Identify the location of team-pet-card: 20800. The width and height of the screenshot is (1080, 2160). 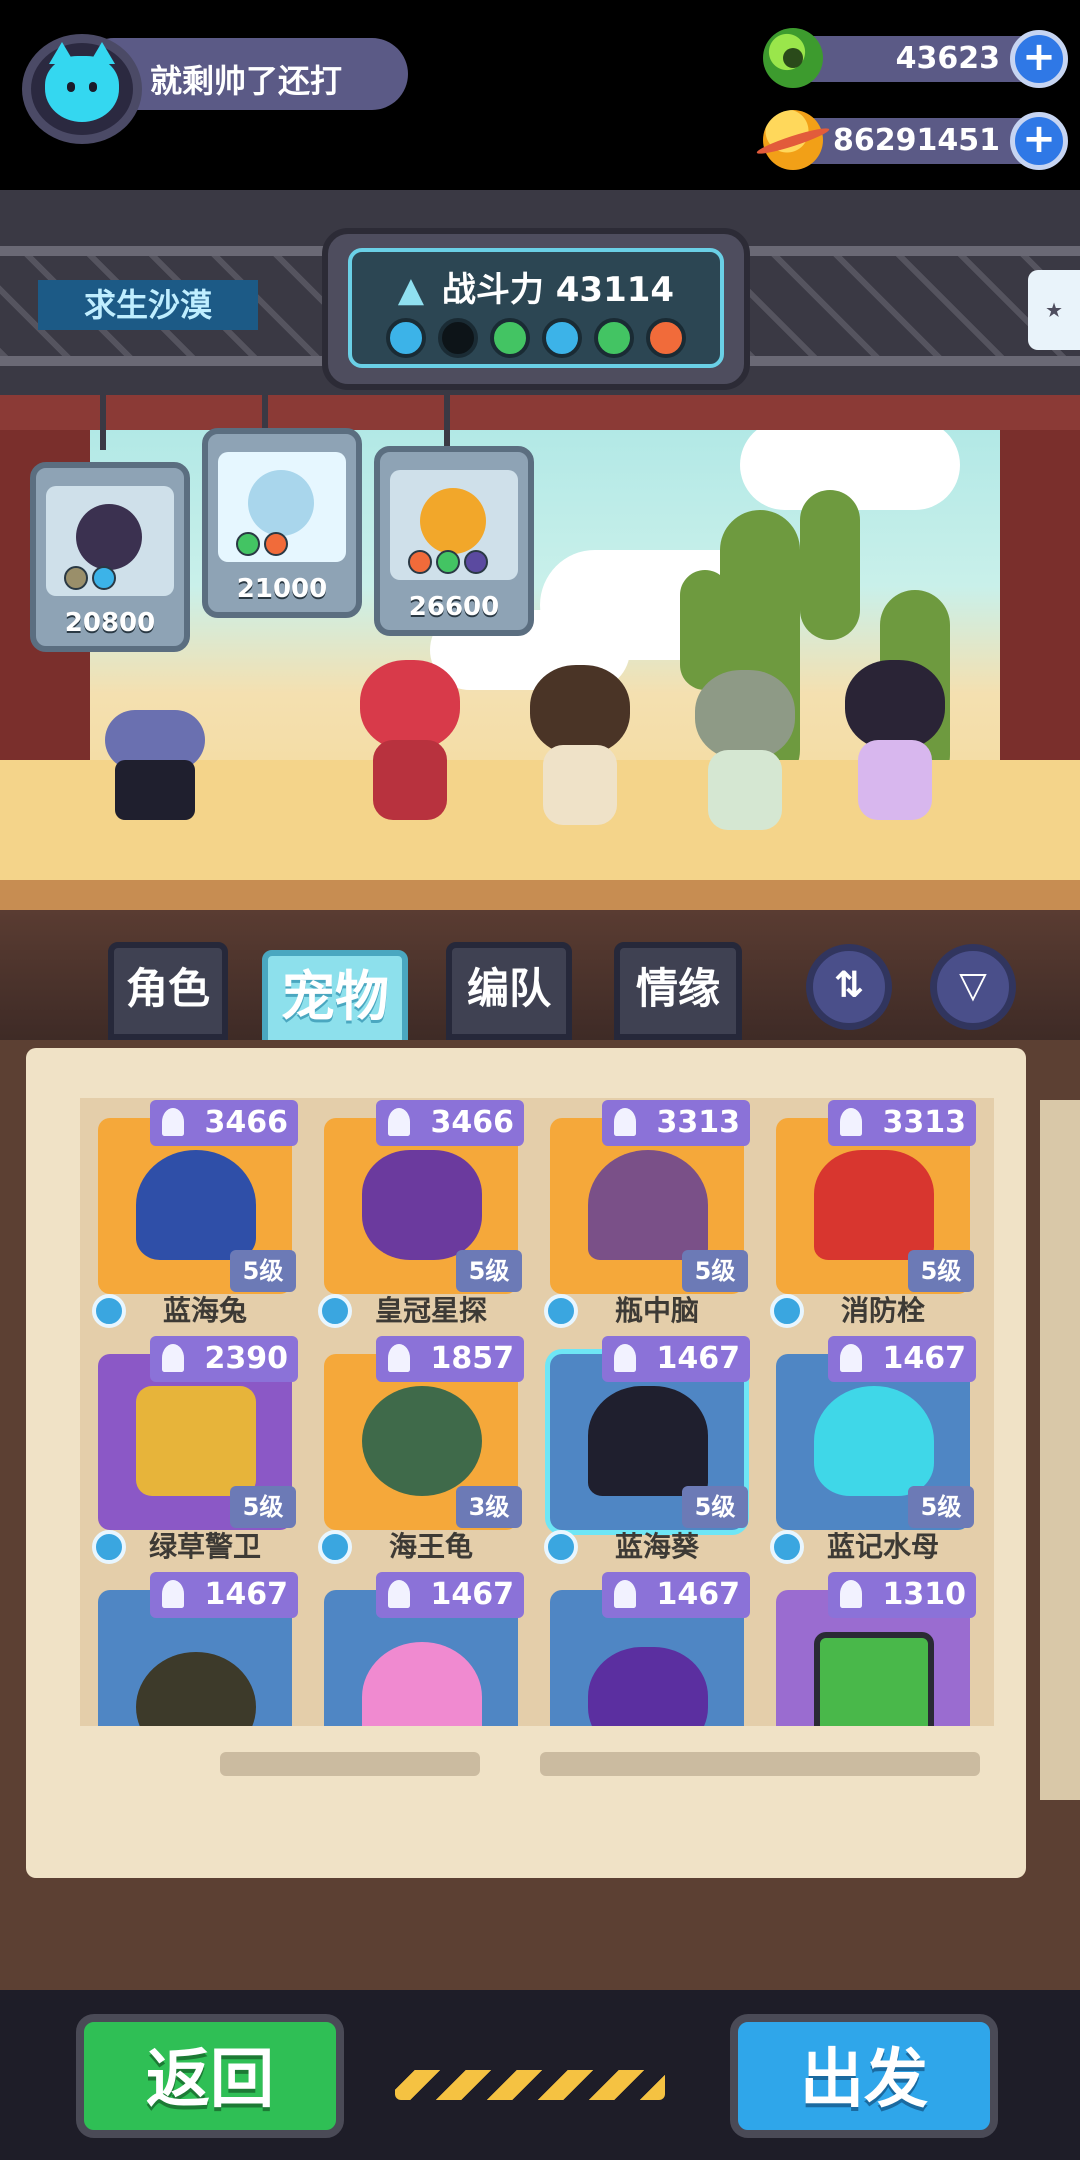
(110, 557).